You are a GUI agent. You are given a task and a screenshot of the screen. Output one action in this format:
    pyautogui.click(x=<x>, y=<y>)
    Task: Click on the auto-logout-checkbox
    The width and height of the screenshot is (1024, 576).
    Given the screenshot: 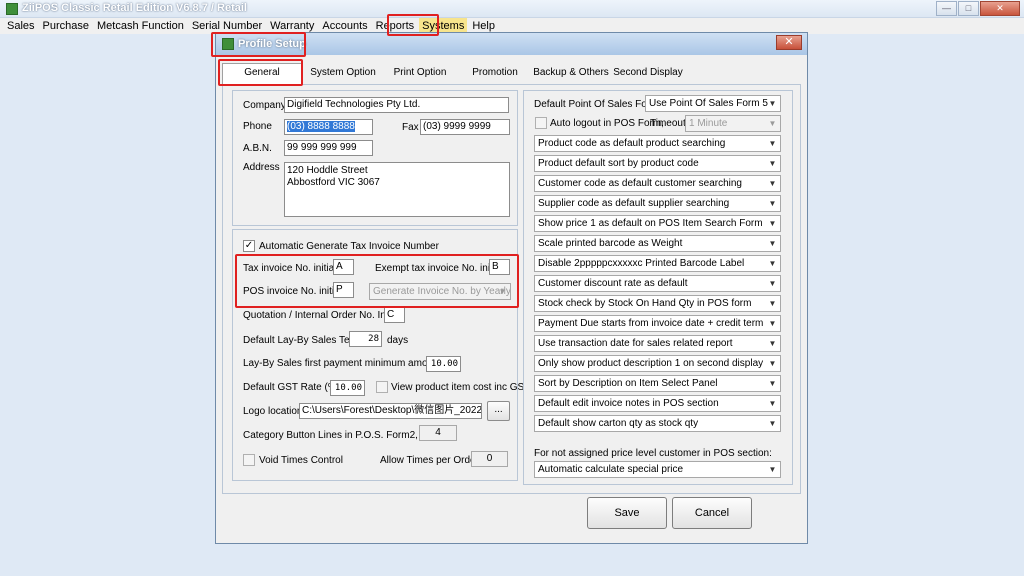 What is the action you would take?
    pyautogui.click(x=541, y=123)
    